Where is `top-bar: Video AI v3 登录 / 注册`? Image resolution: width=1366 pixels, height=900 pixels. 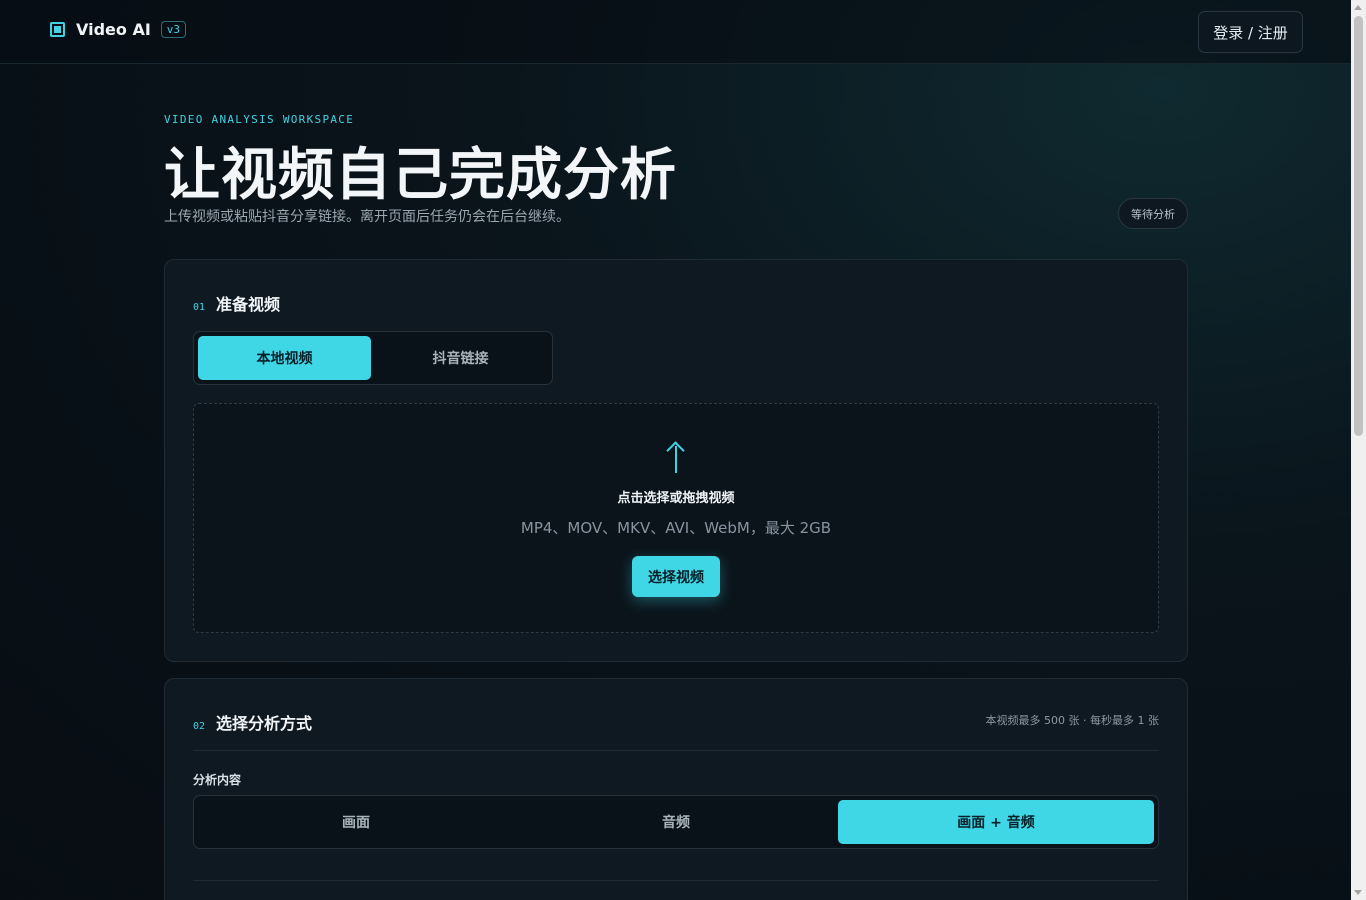 top-bar: Video AI v3 登录 / 注册 is located at coordinates (675, 32).